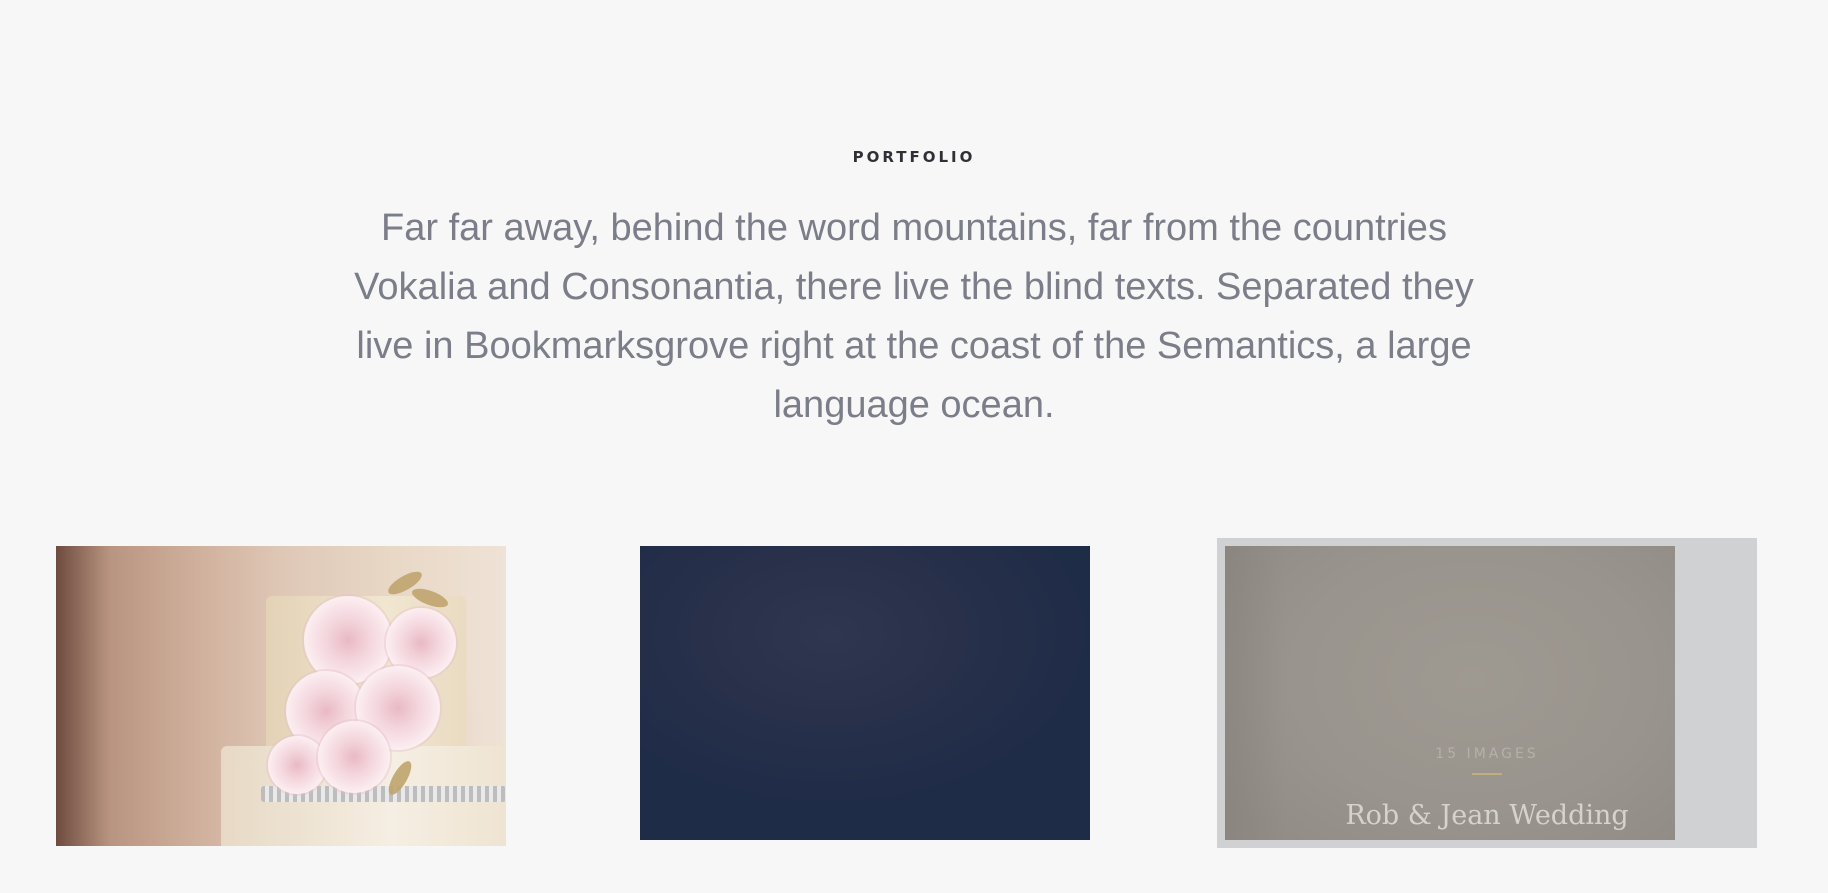  I want to click on portfolio-item-navy, so click(865, 693).